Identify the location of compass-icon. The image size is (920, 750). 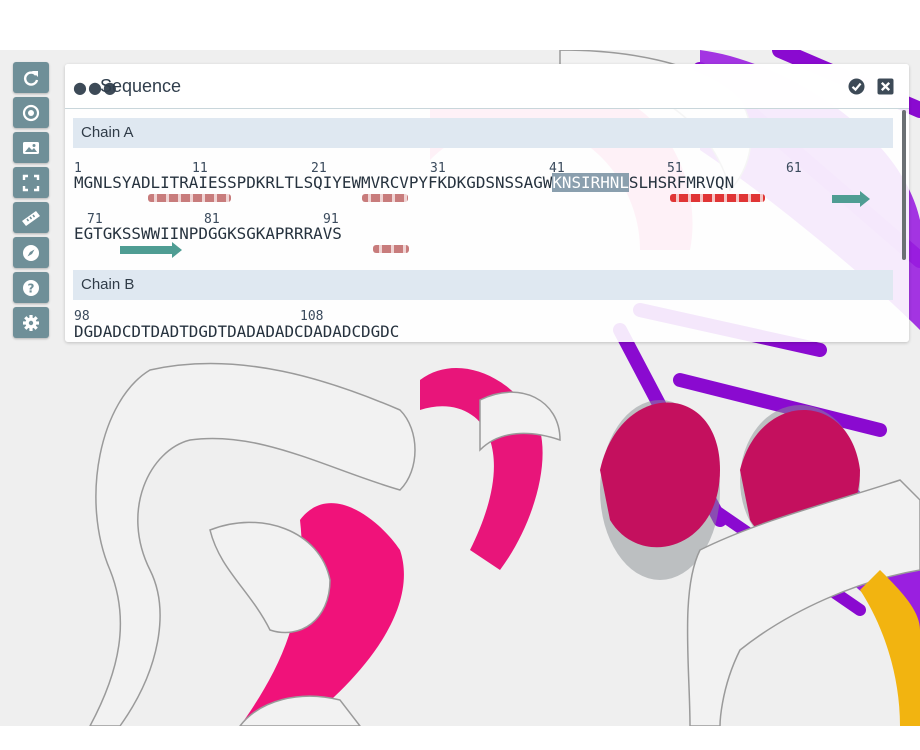
(31, 252).